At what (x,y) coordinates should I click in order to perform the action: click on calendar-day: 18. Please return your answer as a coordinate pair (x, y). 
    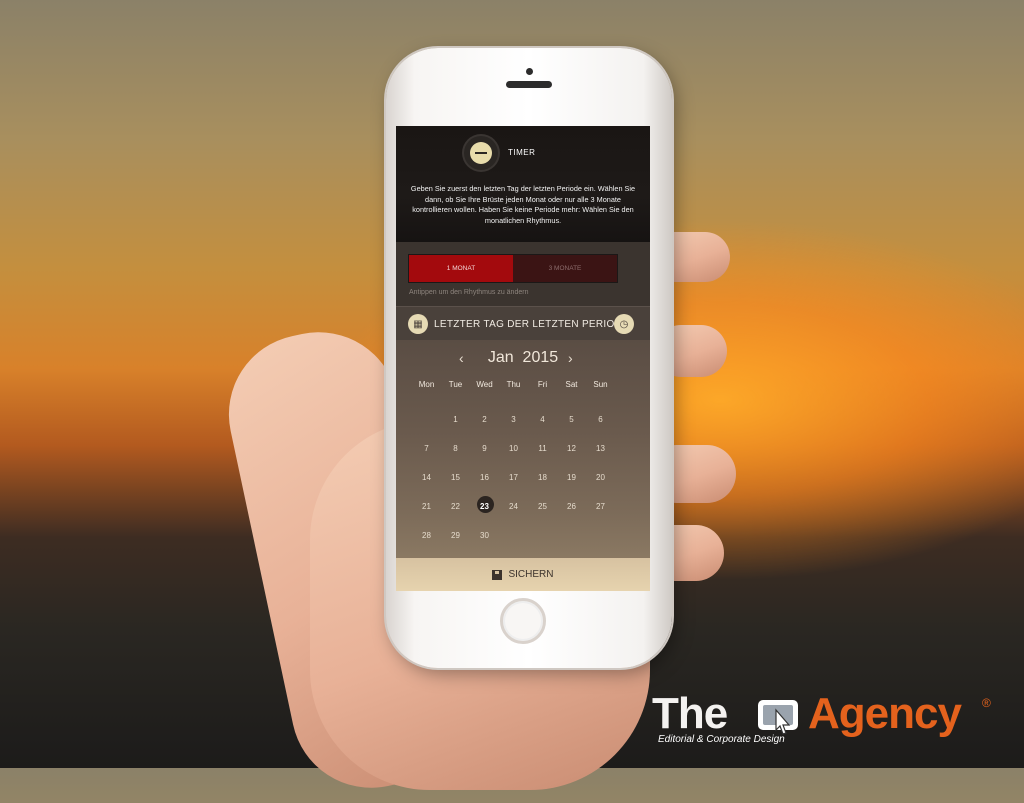
    Looking at the image, I should click on (542, 477).